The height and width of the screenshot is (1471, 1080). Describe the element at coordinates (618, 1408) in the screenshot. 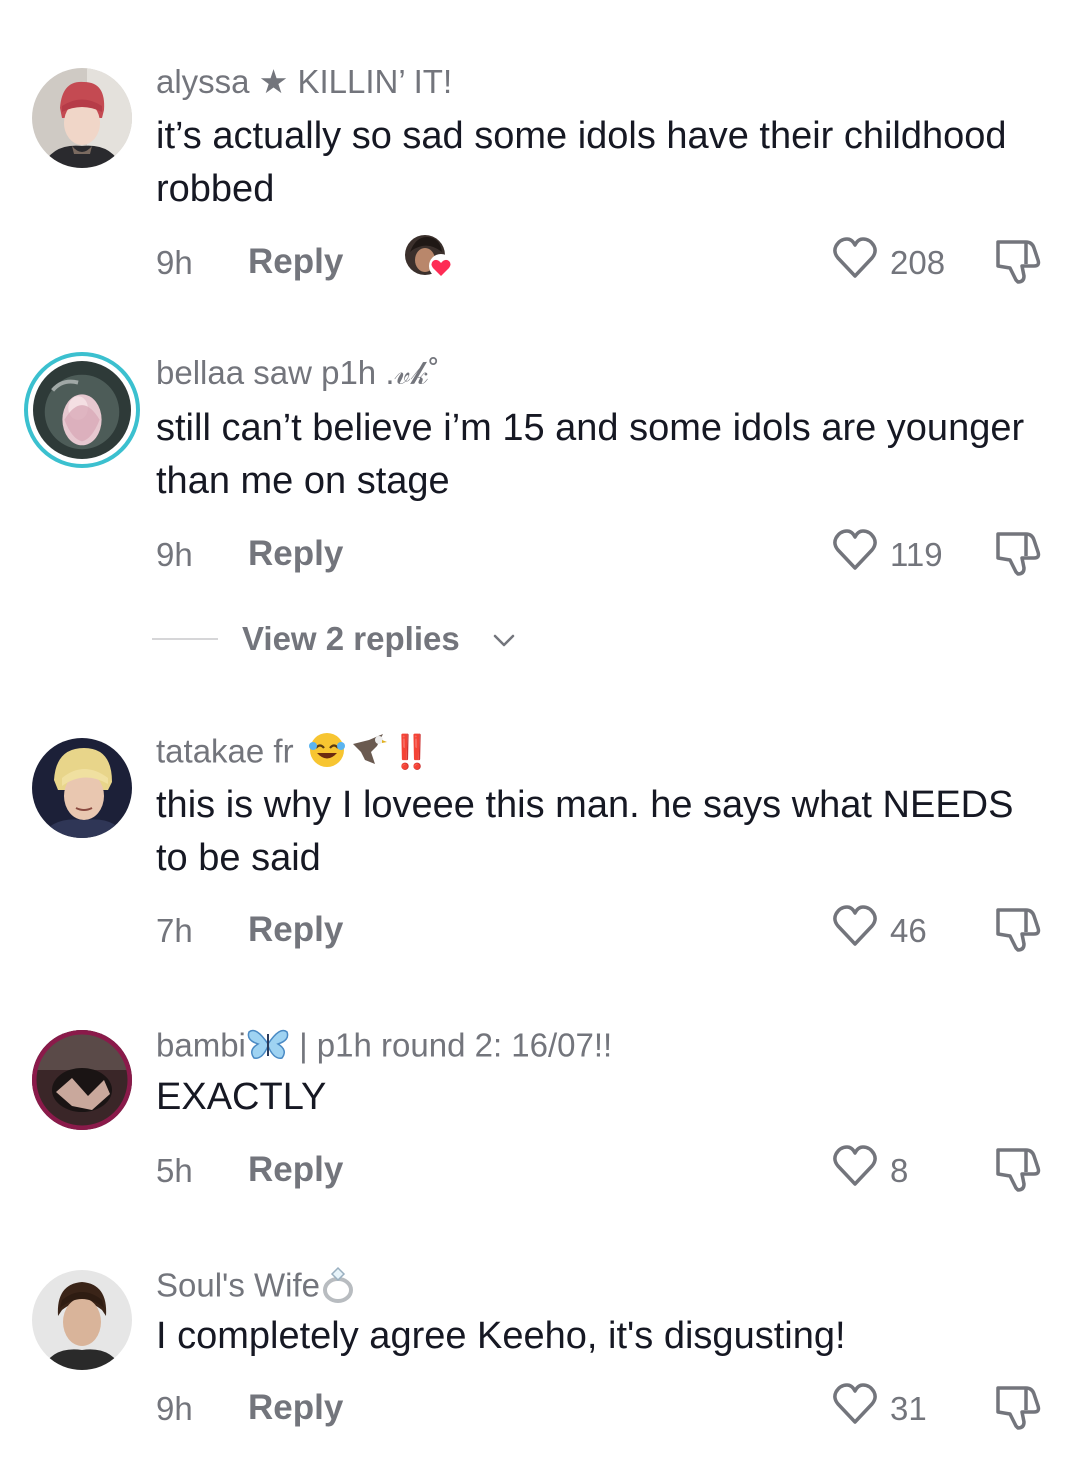

I see `comment-actions: 9h Reply 31` at that location.